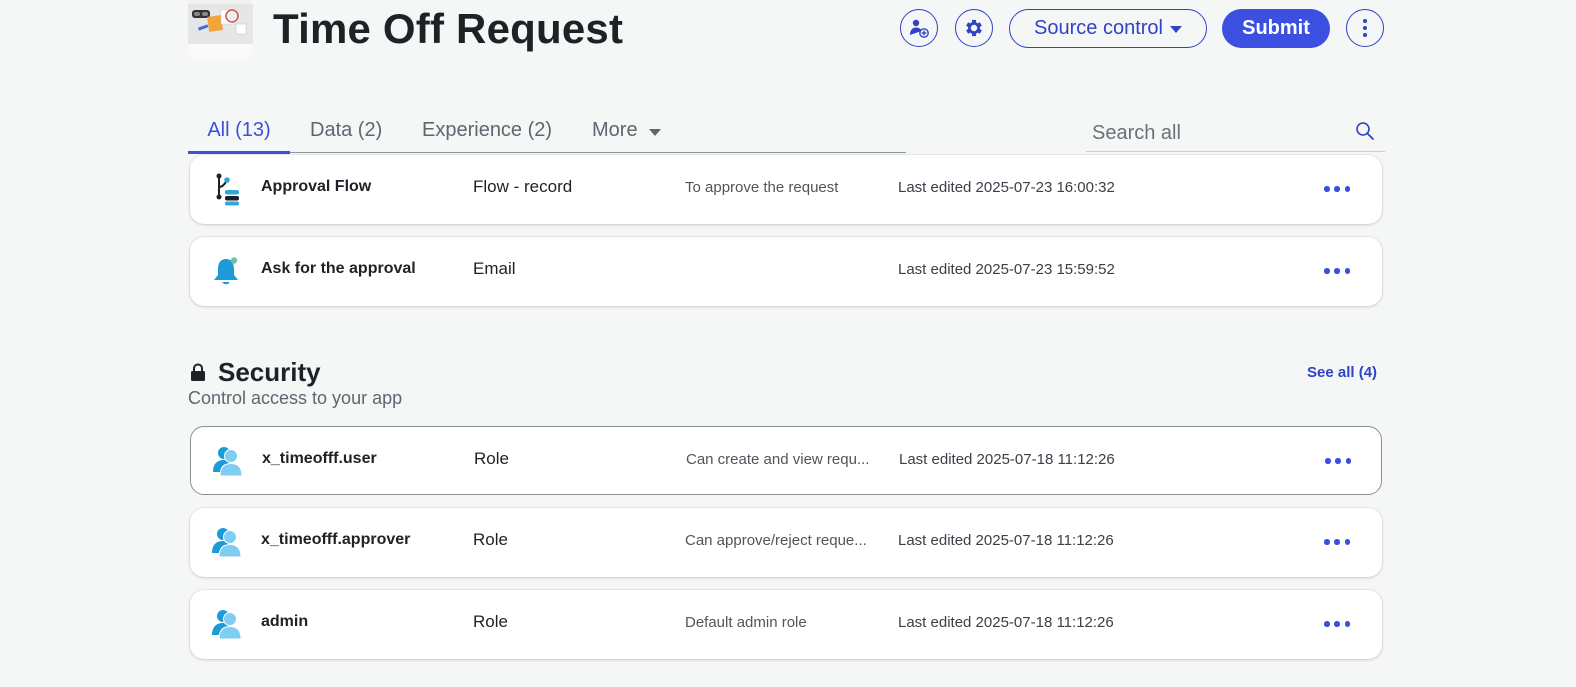 This screenshot has width=1576, height=687. I want to click on lock-icon, so click(198, 372).